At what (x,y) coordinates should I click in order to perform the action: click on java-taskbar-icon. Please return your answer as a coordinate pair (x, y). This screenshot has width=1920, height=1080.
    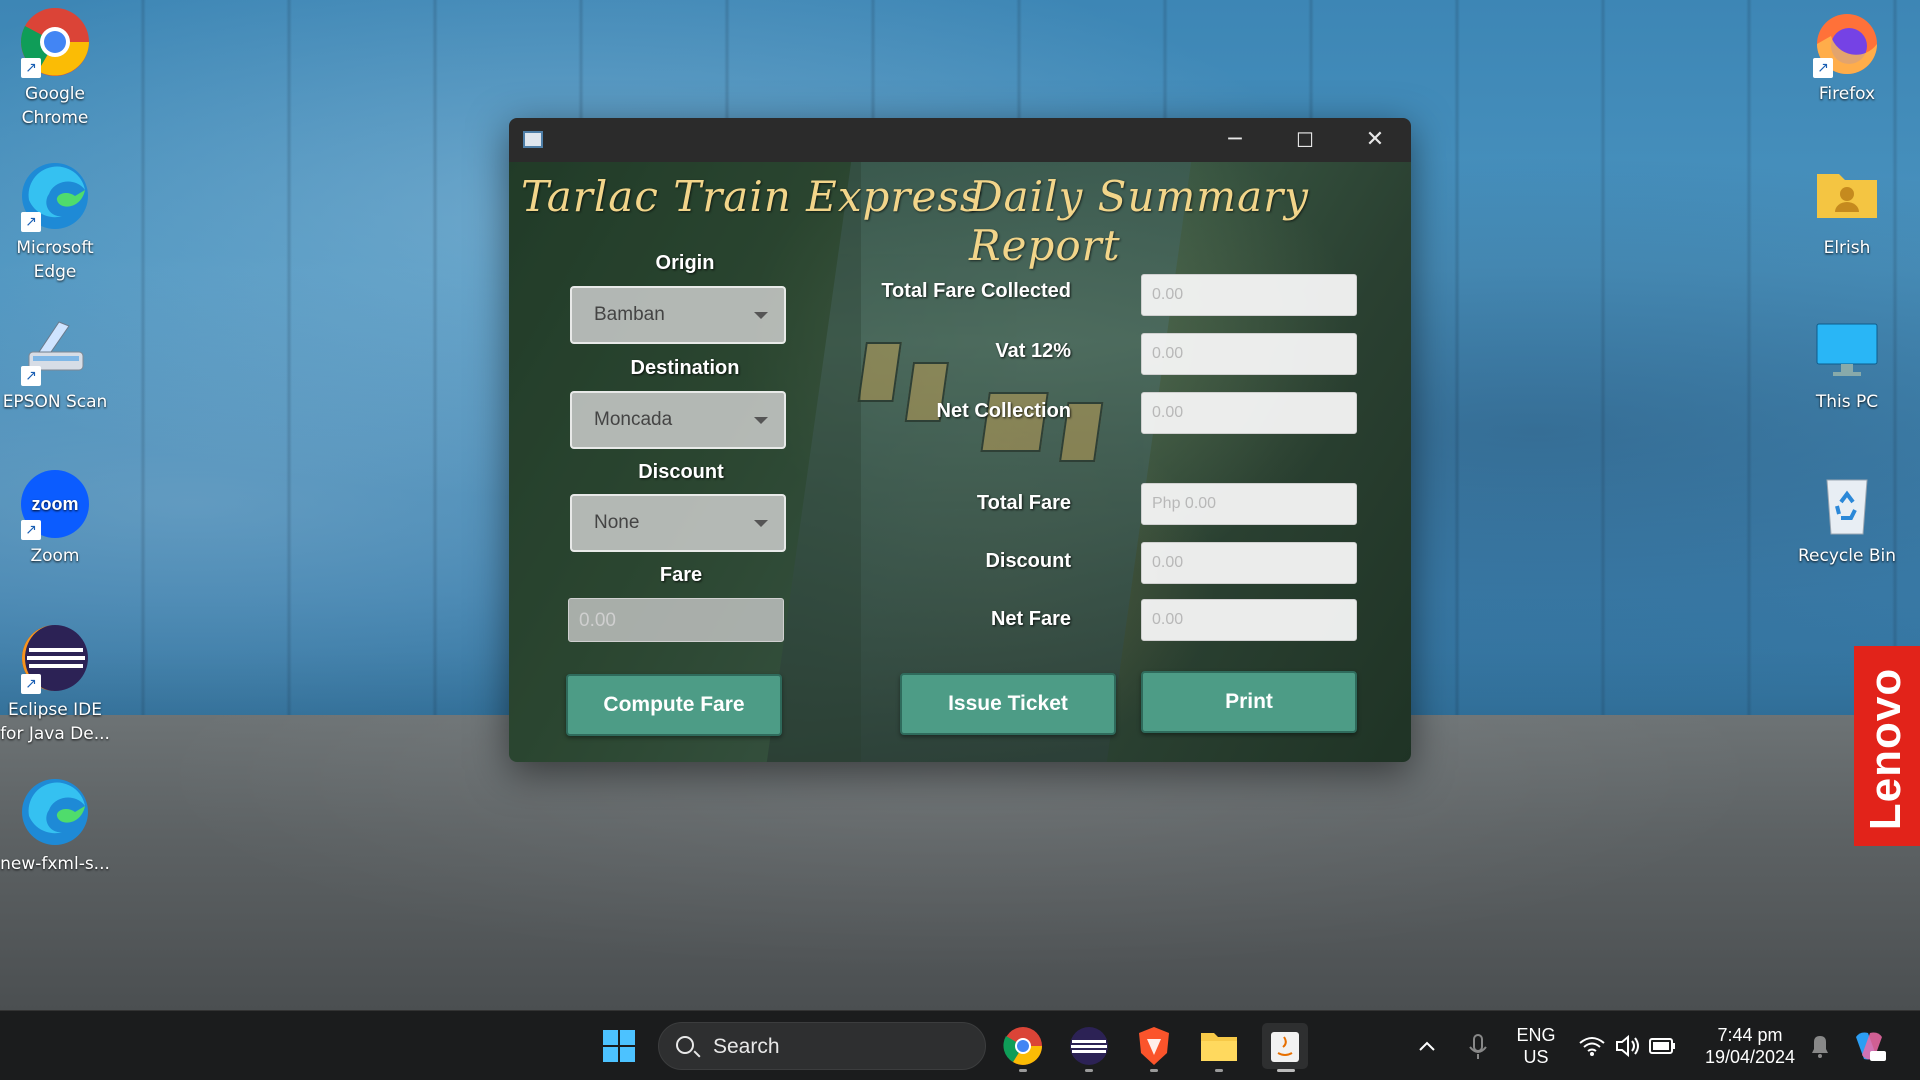
    Looking at the image, I should click on (1285, 1046).